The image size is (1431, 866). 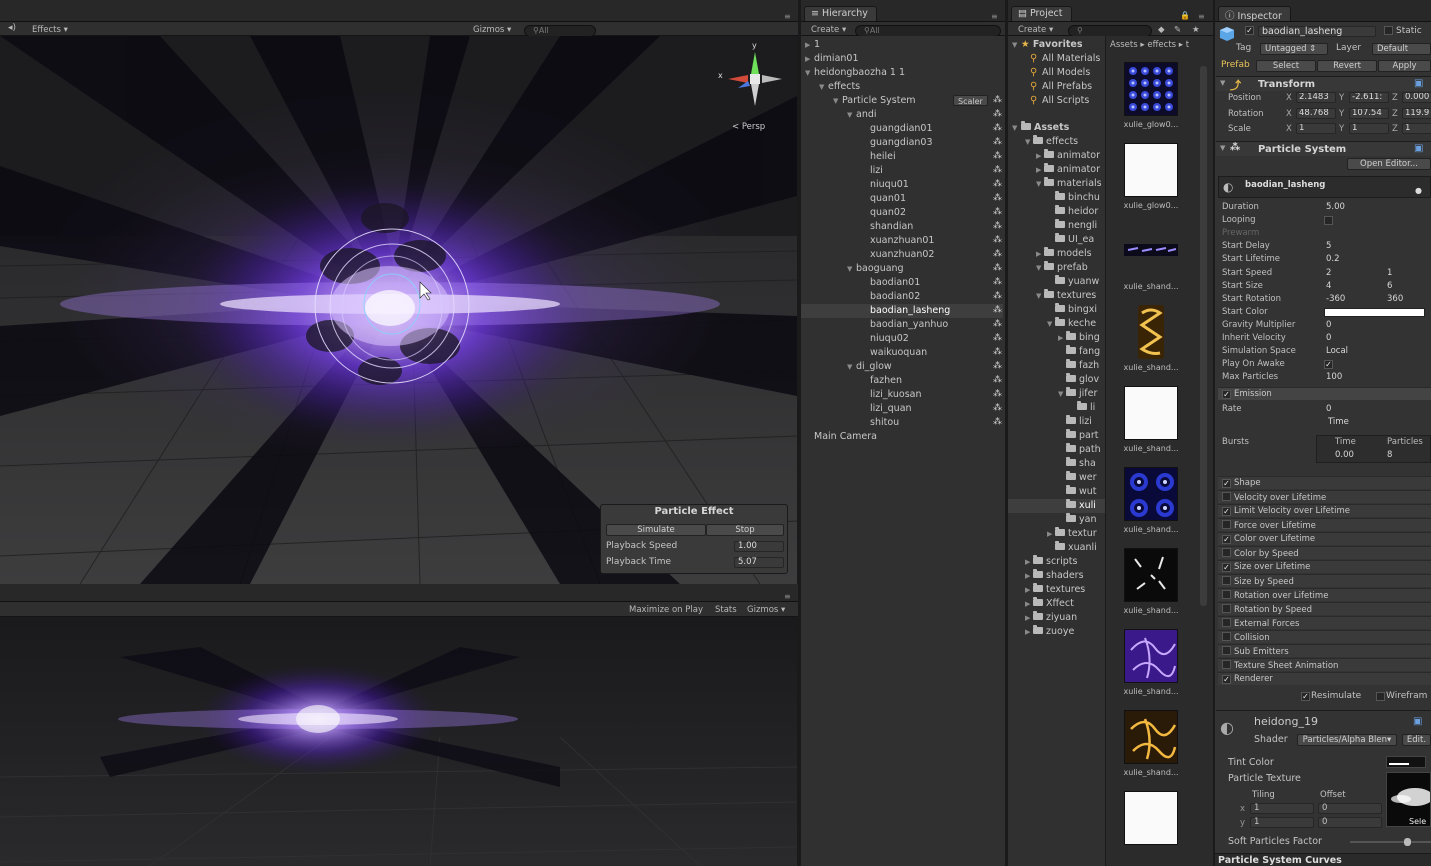 I want to click on hierarchy-create-button: Create ▾, so click(x=828, y=30).